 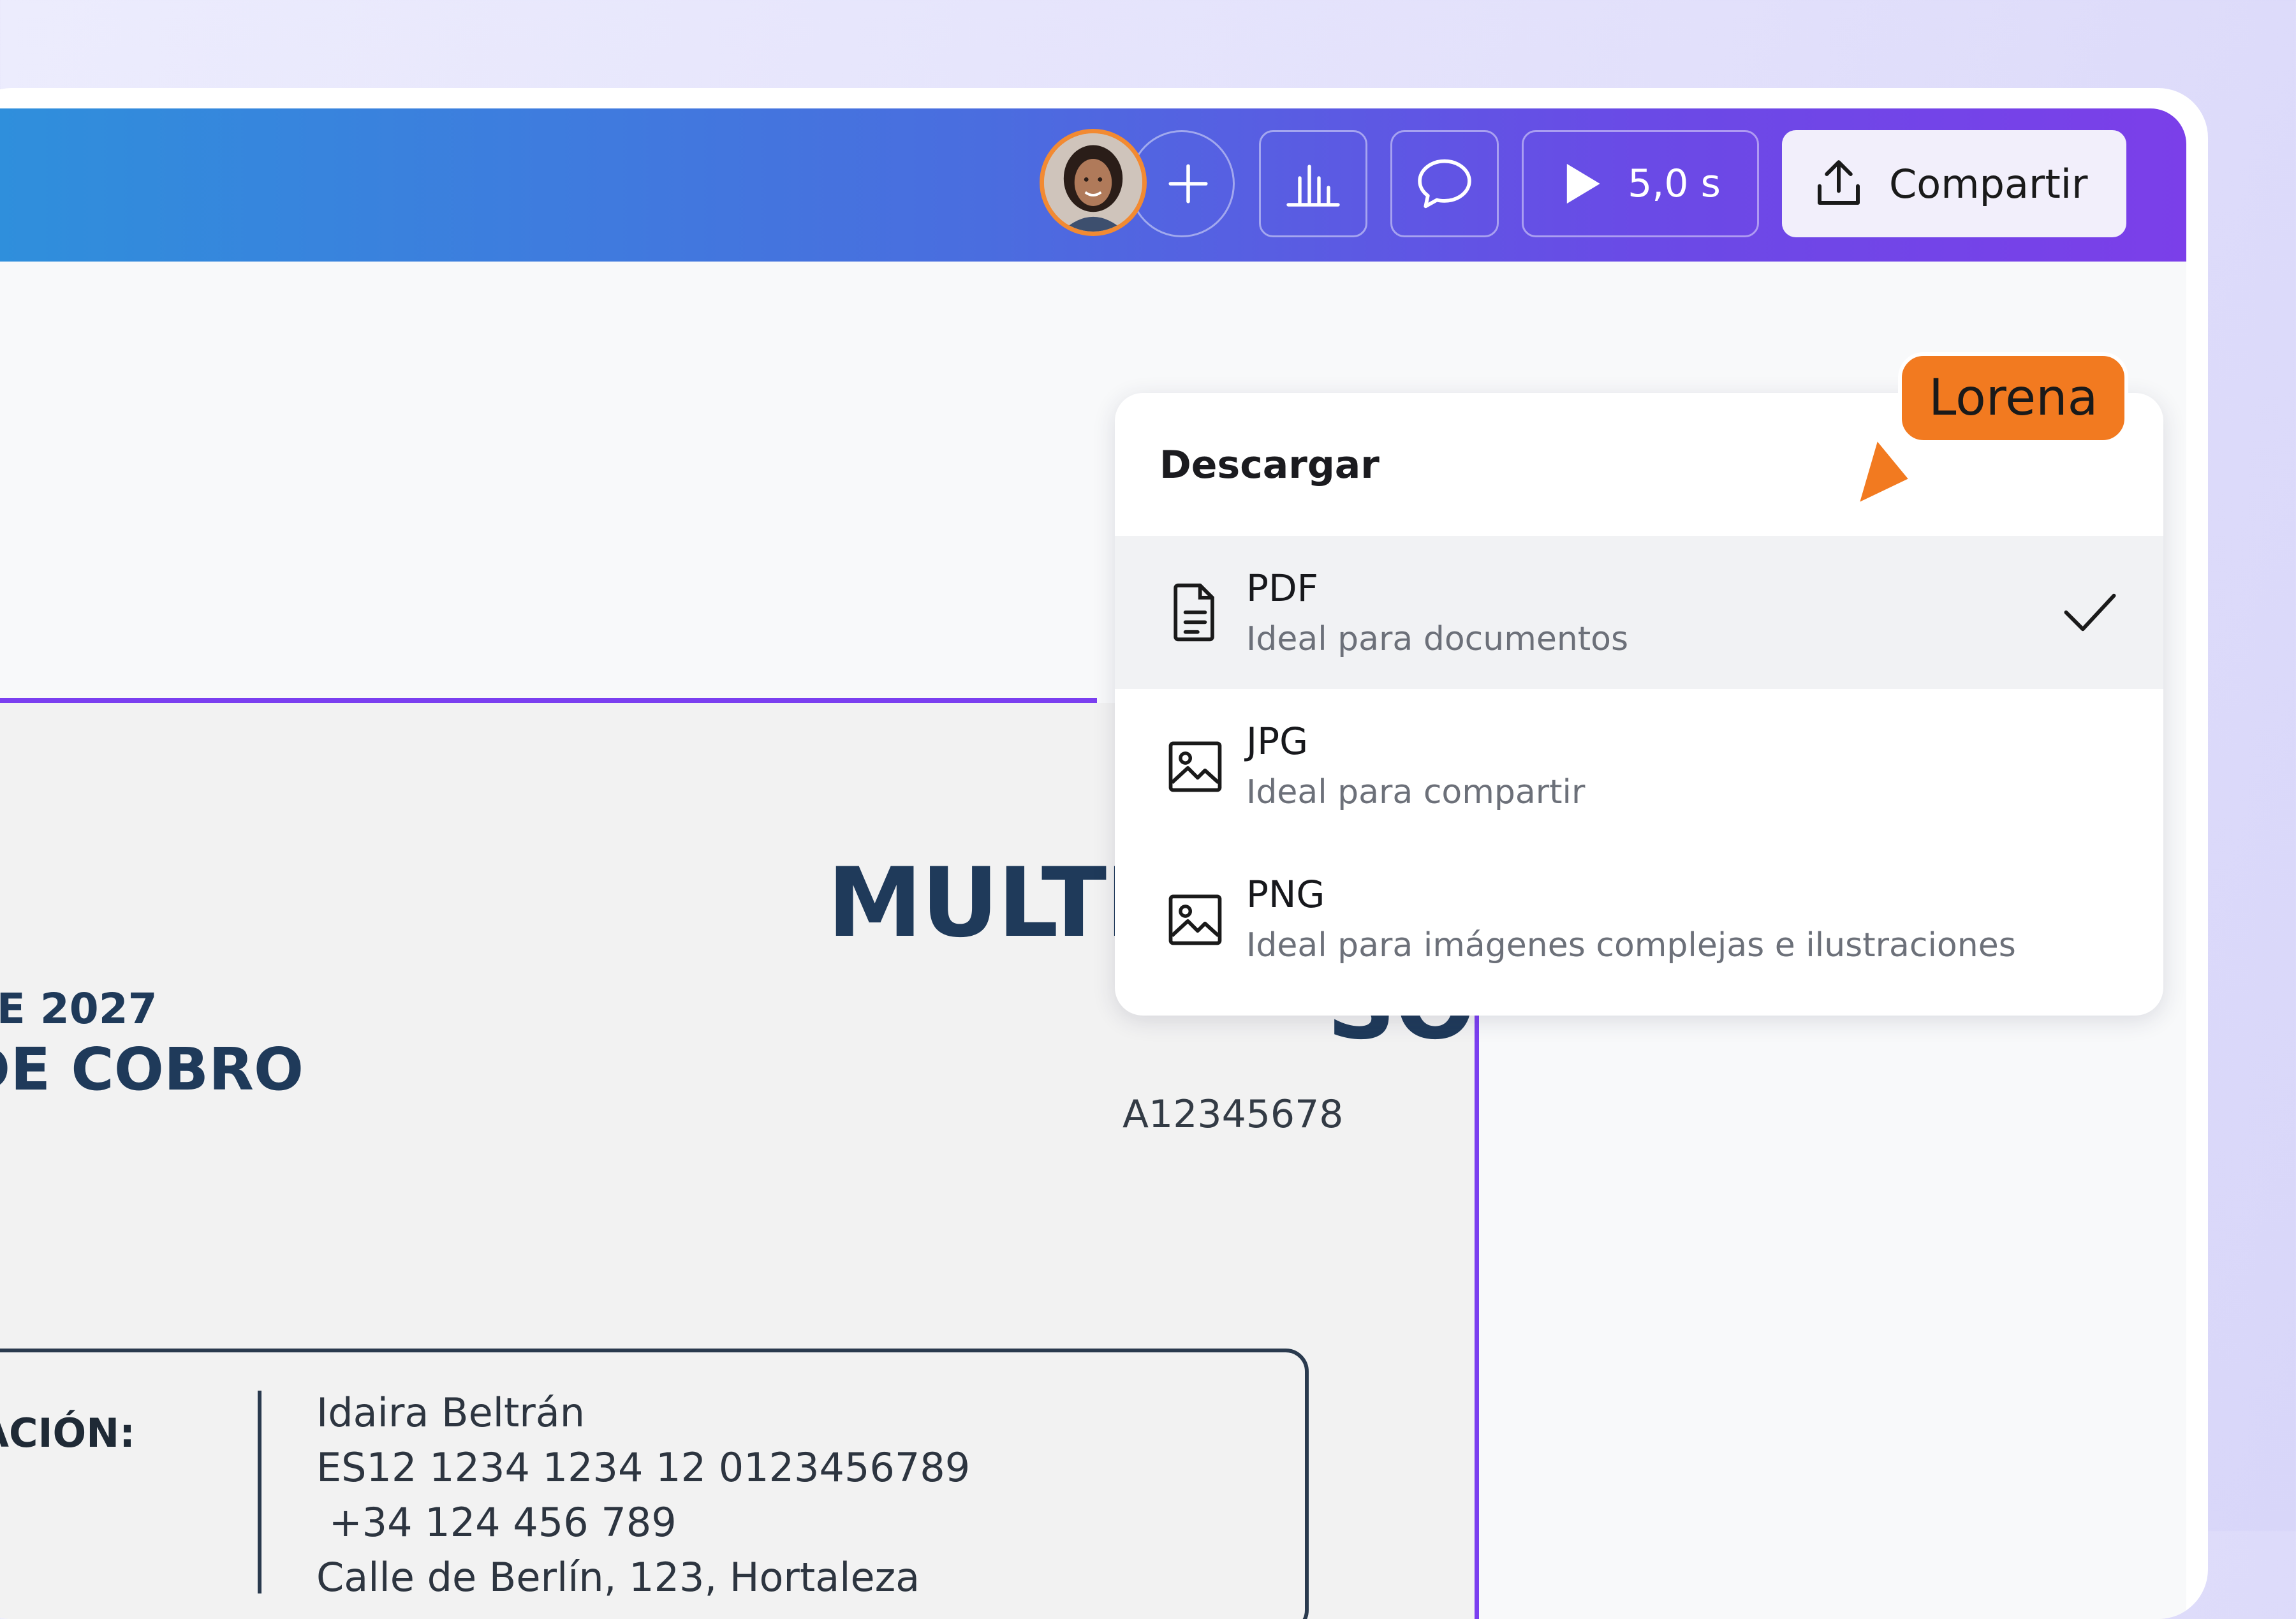 I want to click on collaborator-cursor-icon, so click(x=1884, y=471).